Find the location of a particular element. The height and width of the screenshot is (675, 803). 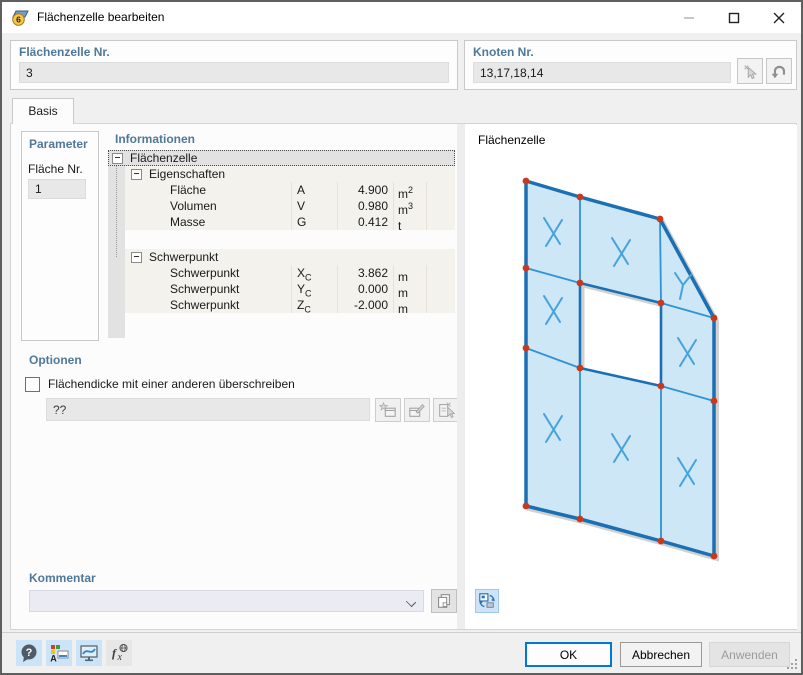

minimize-icon is located at coordinates (688, 17).